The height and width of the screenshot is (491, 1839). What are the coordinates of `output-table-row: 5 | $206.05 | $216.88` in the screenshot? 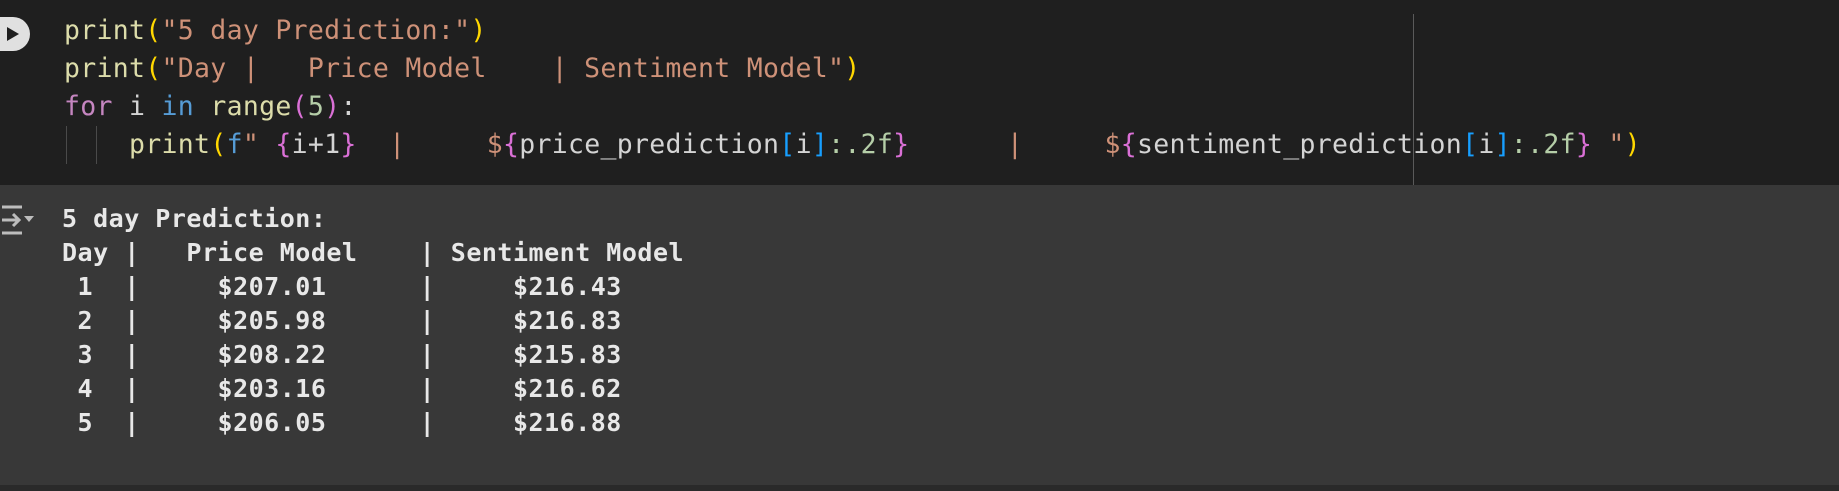 It's located at (342, 422).